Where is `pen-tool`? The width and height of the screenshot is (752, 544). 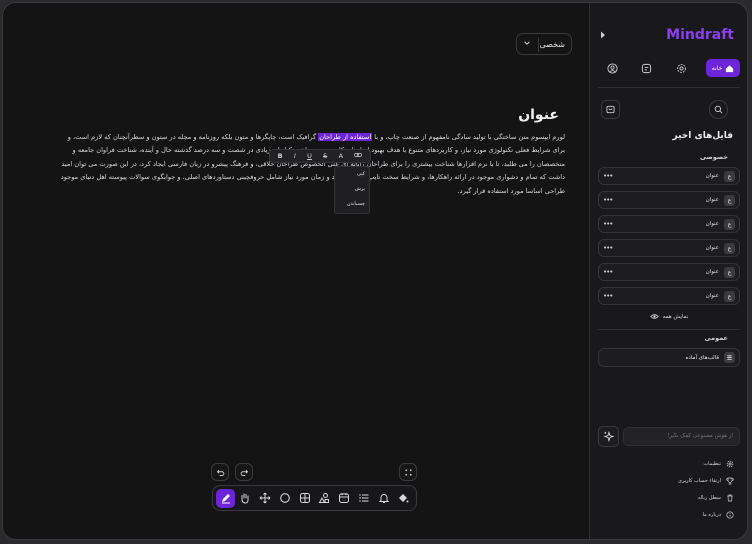 pen-tool is located at coordinates (225, 498).